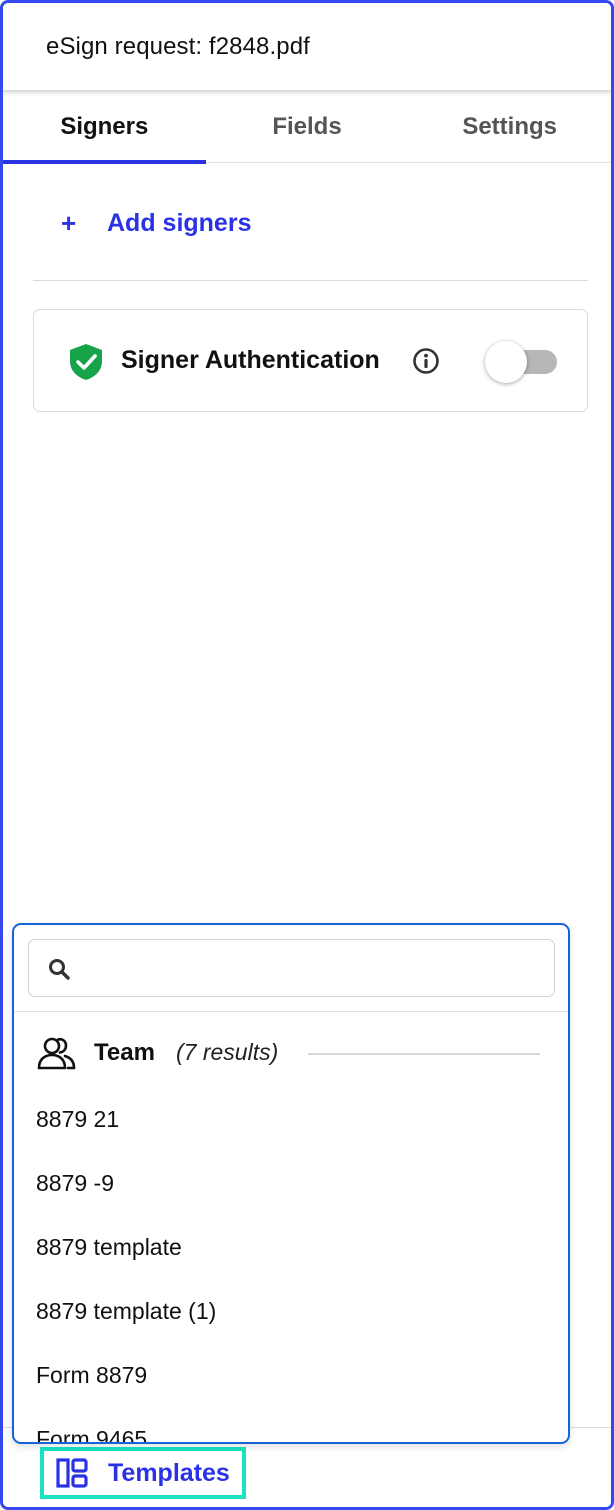  I want to click on group-header-line, so click(424, 1054).